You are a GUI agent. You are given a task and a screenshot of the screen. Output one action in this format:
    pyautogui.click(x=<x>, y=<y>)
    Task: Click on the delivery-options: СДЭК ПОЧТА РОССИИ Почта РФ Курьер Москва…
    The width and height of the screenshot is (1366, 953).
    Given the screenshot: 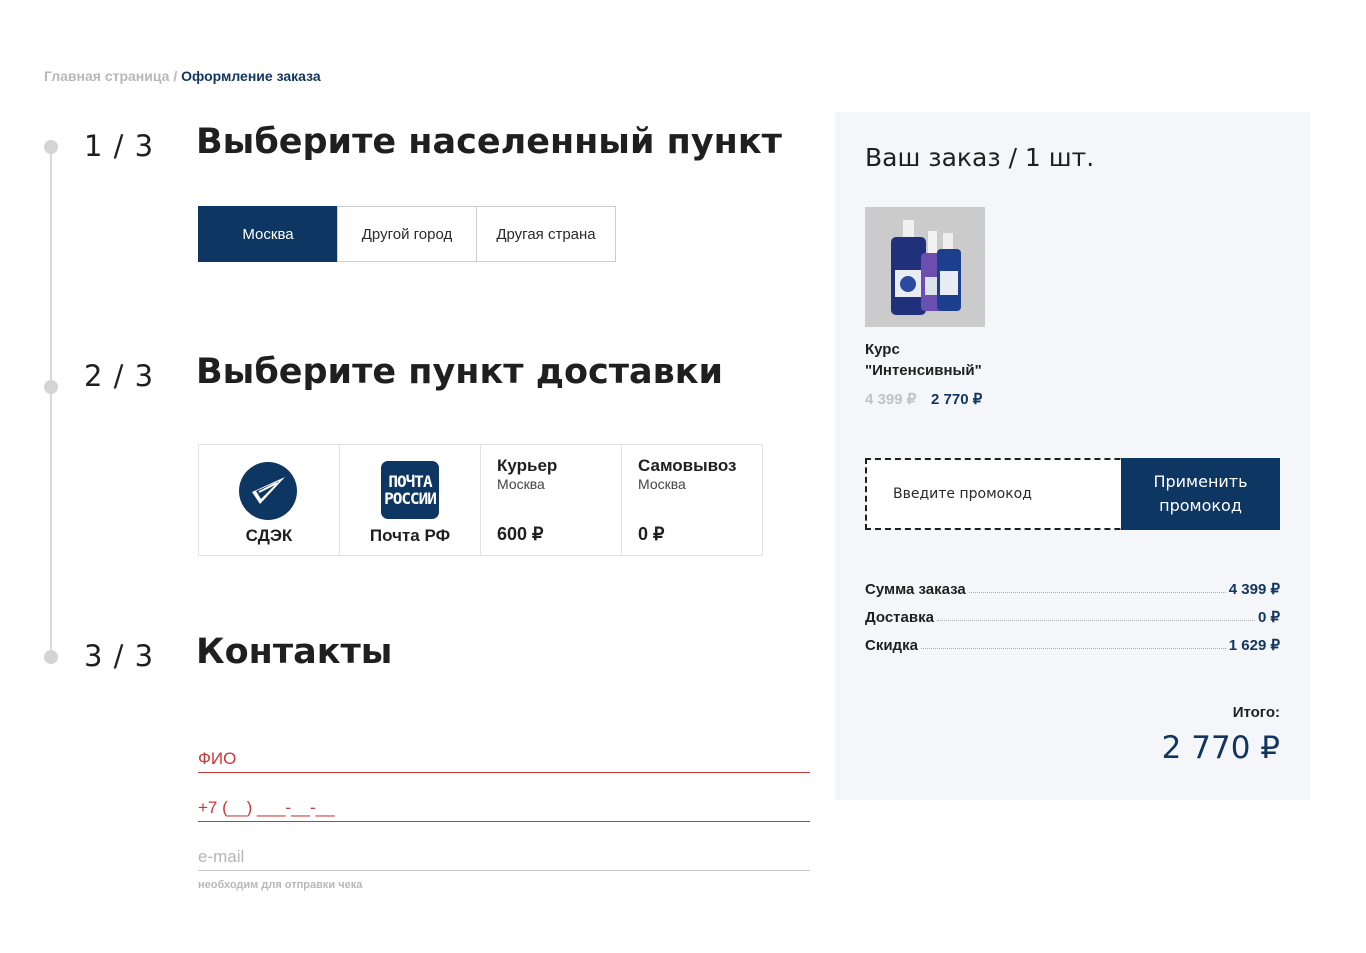 What is the action you would take?
    pyautogui.click(x=480, y=500)
    